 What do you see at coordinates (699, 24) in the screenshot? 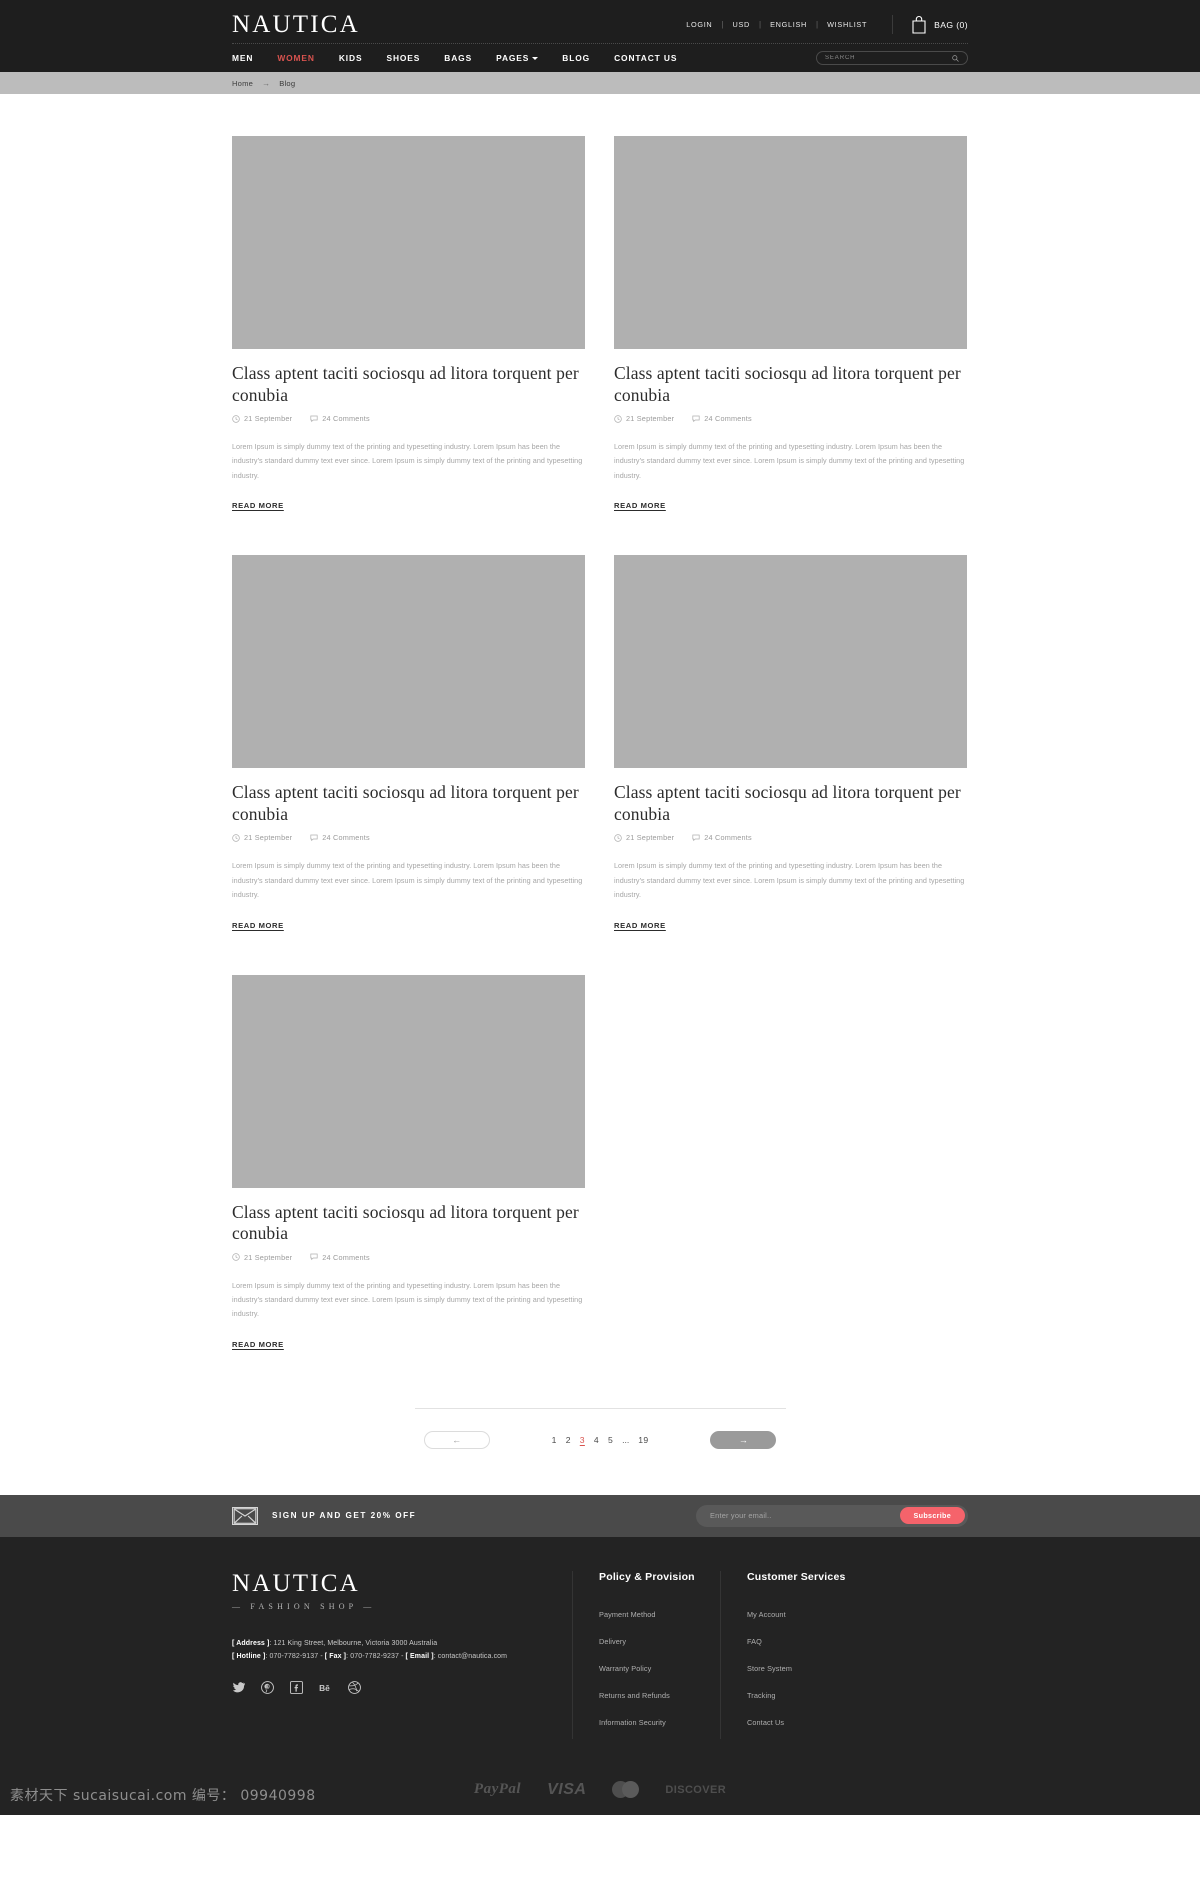
I see `top-link-login: LOGIN` at bounding box center [699, 24].